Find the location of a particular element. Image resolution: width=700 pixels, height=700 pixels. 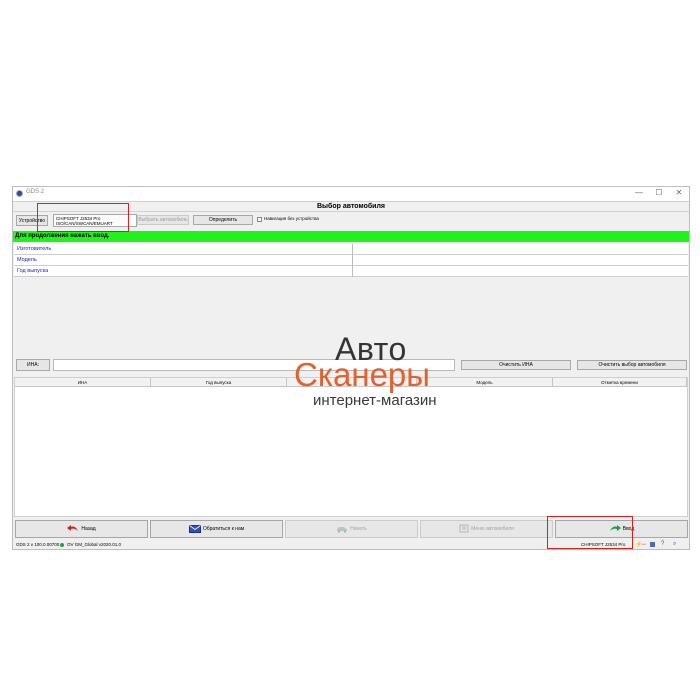

minimize-button: — is located at coordinates (639, 192).